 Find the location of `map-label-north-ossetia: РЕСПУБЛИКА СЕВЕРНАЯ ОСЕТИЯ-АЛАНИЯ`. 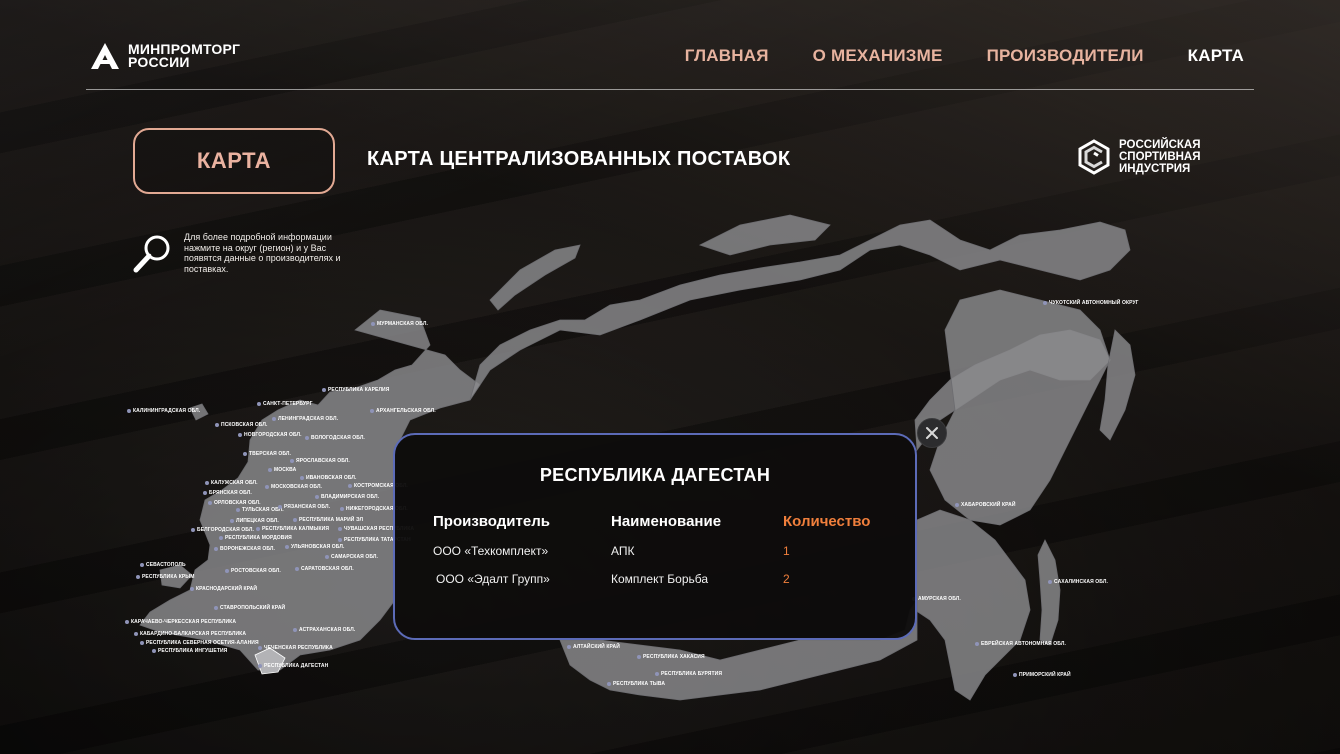

map-label-north-ossetia: РЕСПУБЛИКА СЕВЕРНАЯ ОСЕТИЯ-АЛАНИЯ is located at coordinates (199, 643).